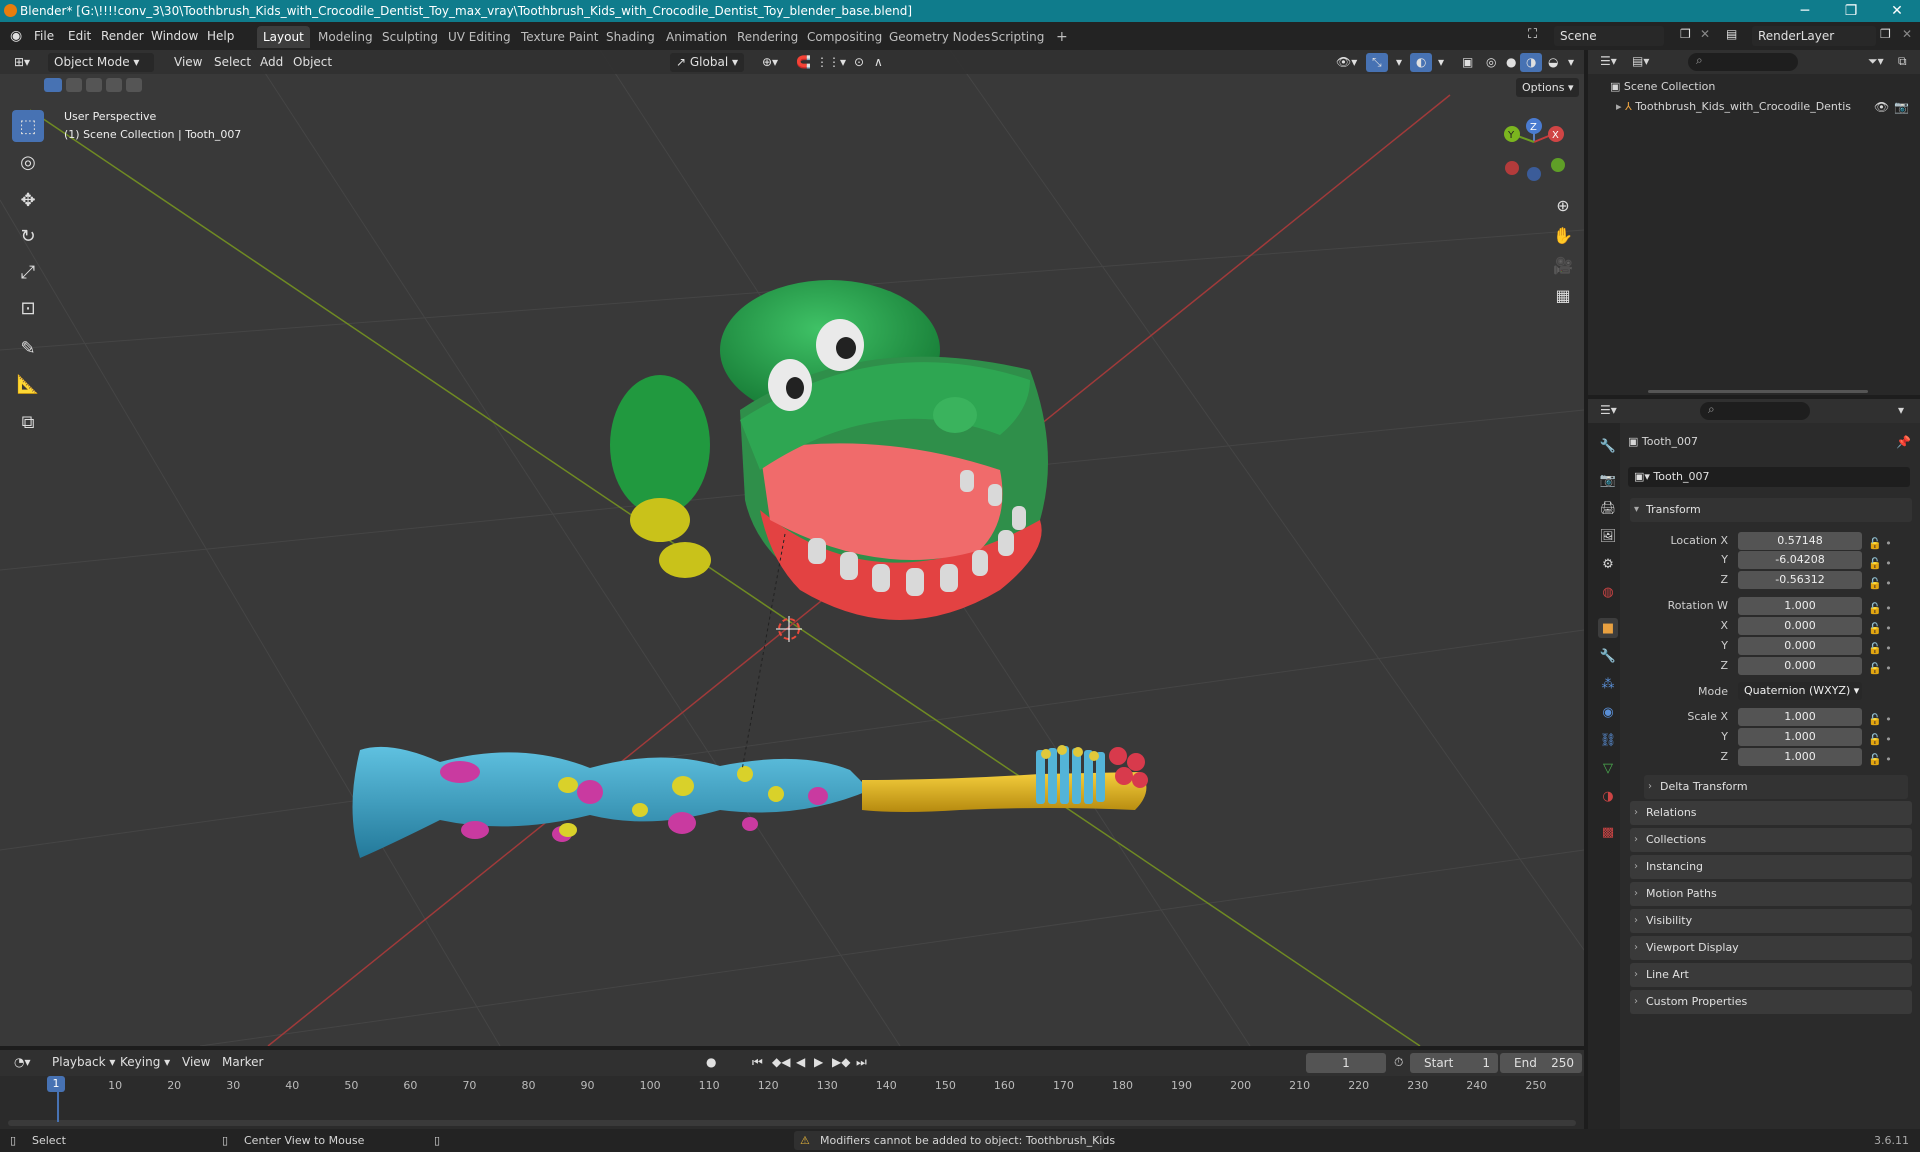  Describe the element at coordinates (242, 1062) in the screenshot. I see `marker-menu: Marker` at that location.